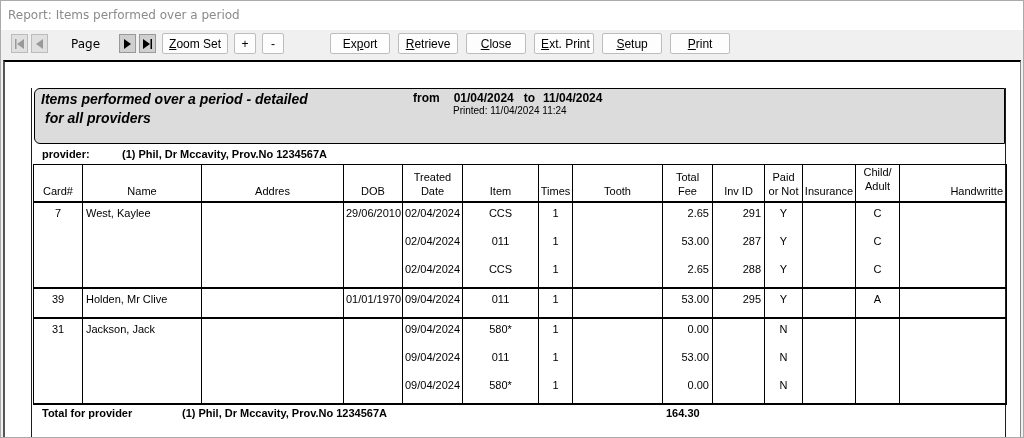 Image resolution: width=1024 pixels, height=438 pixels. What do you see at coordinates (285, 413) in the screenshot?
I see `total-provider: (1) Phil, Dr Mccavity, Prov.No 1234567A` at bounding box center [285, 413].